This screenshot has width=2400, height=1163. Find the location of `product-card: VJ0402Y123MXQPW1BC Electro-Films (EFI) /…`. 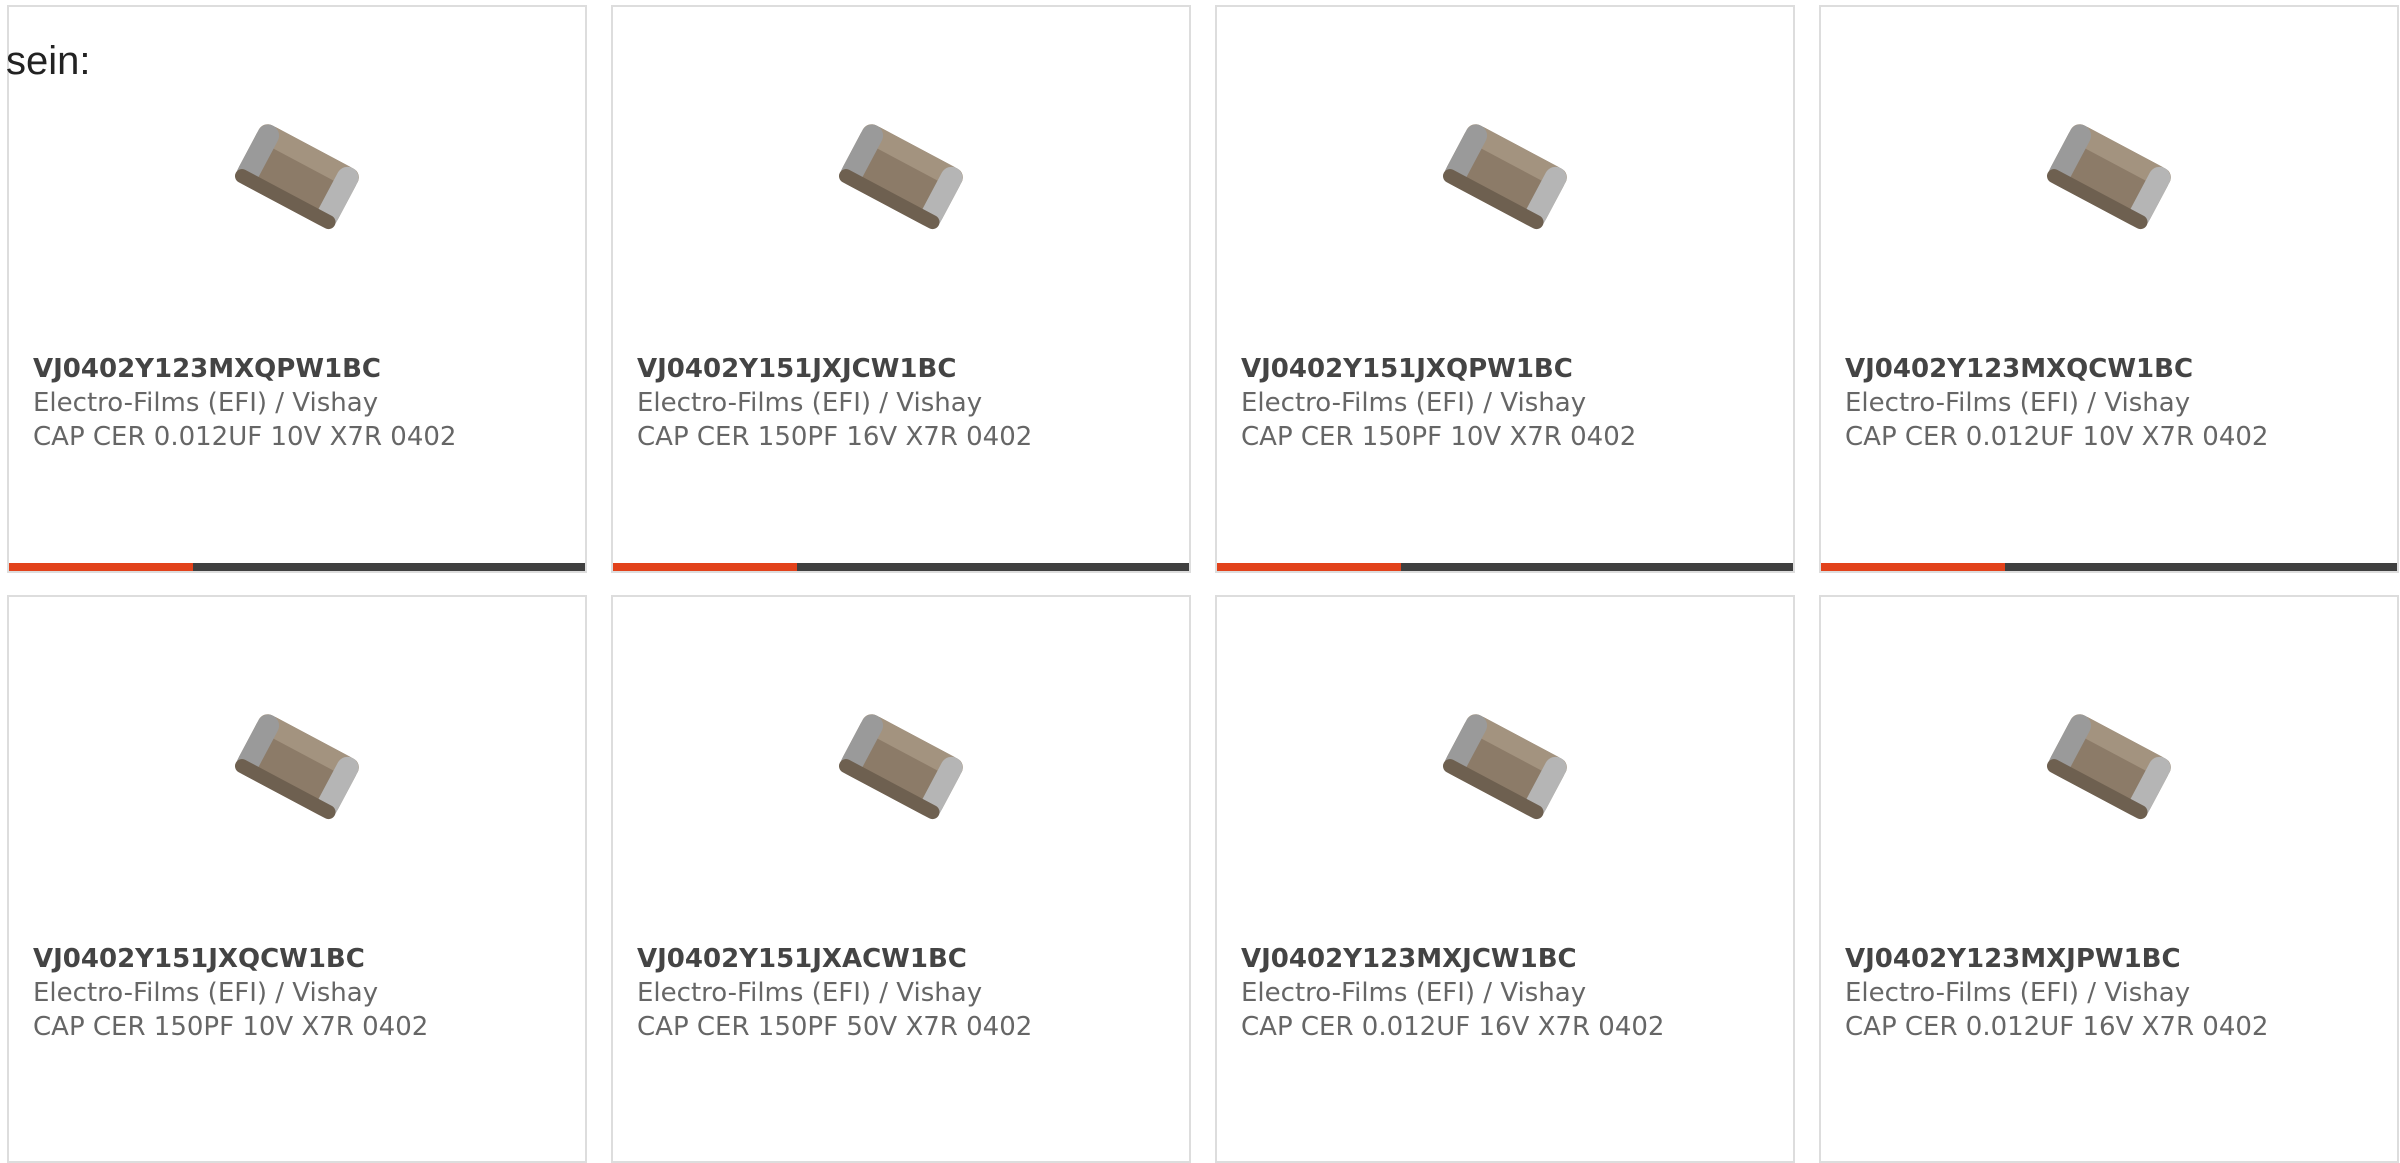

product-card: VJ0402Y123MXQPW1BC Electro-Films (EFI) /… is located at coordinates (297, 289).